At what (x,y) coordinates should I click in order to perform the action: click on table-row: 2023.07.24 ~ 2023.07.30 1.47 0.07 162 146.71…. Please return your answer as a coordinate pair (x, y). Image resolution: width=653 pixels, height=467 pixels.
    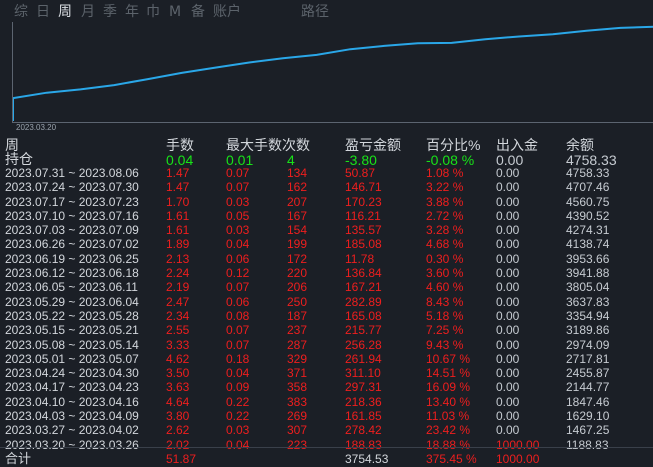
    Looking at the image, I should click on (326, 187).